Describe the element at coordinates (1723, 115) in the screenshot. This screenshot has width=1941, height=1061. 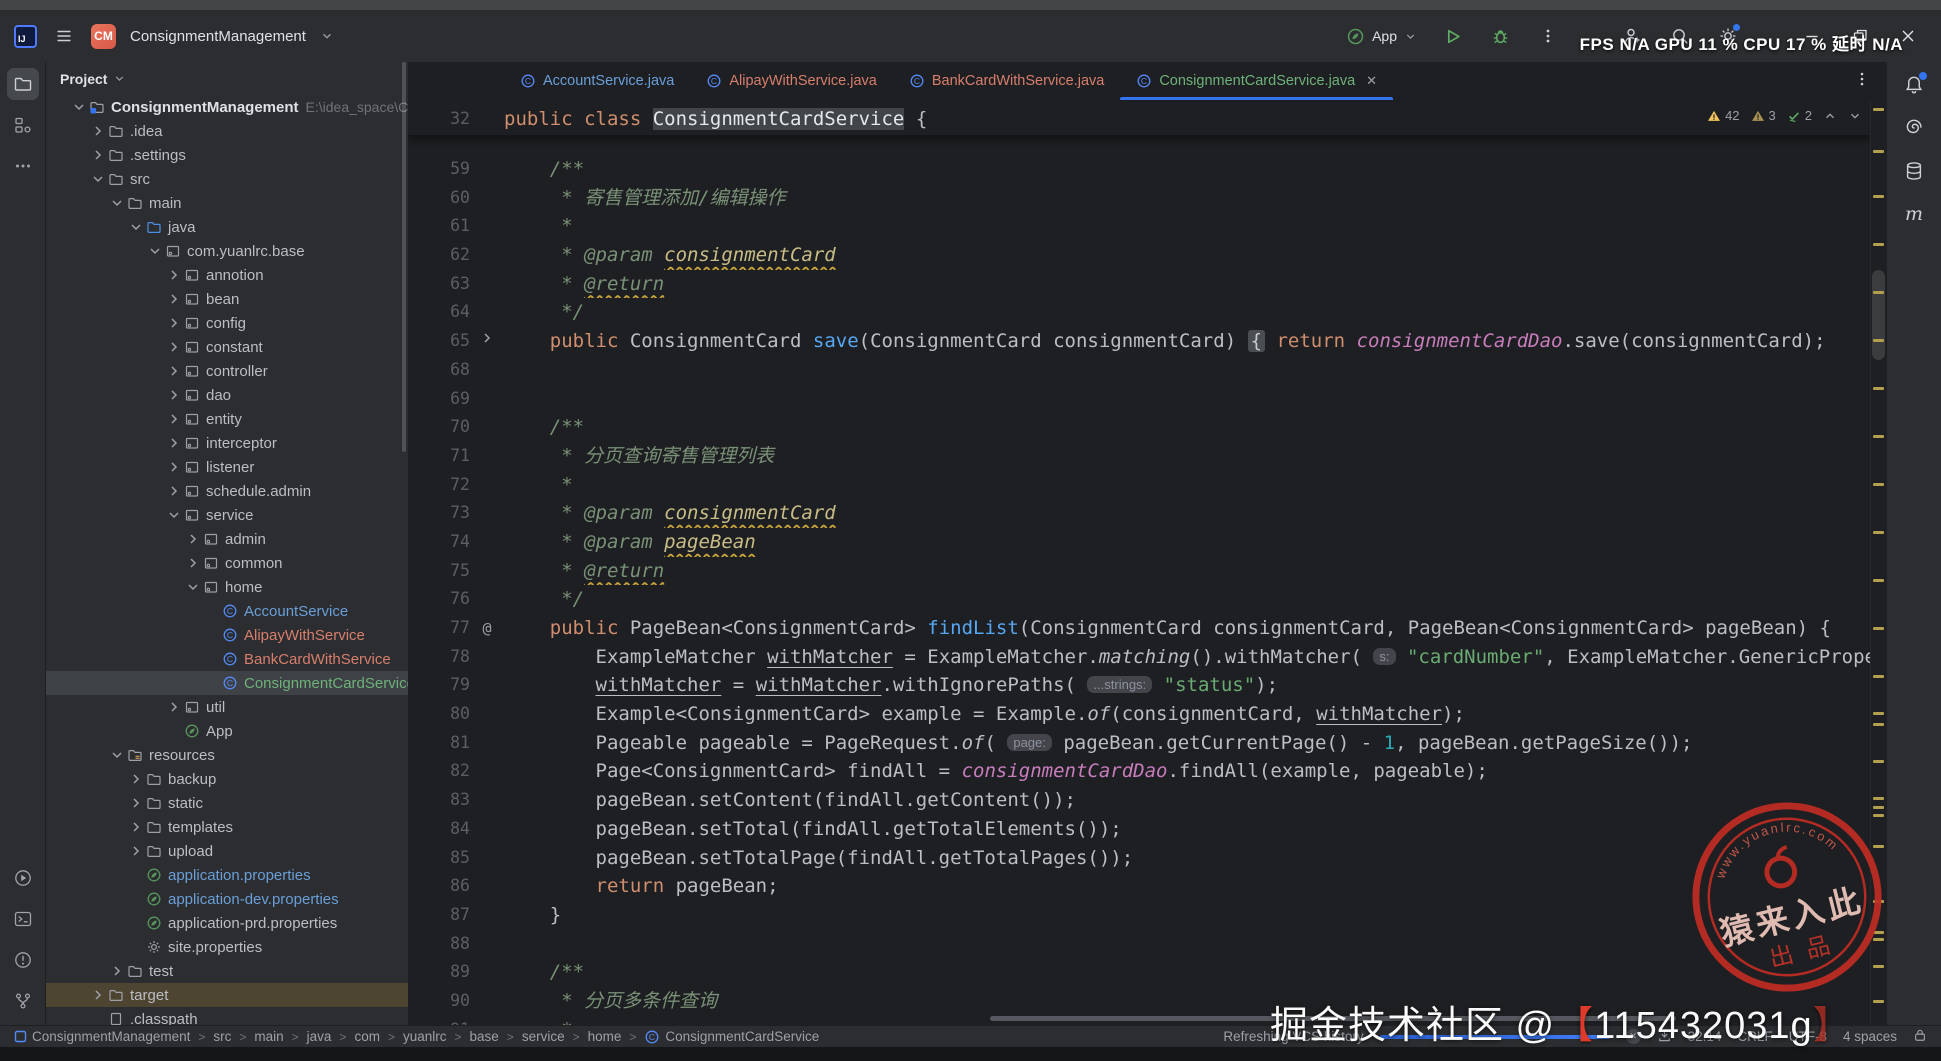
I see `warning-count: 42` at that location.